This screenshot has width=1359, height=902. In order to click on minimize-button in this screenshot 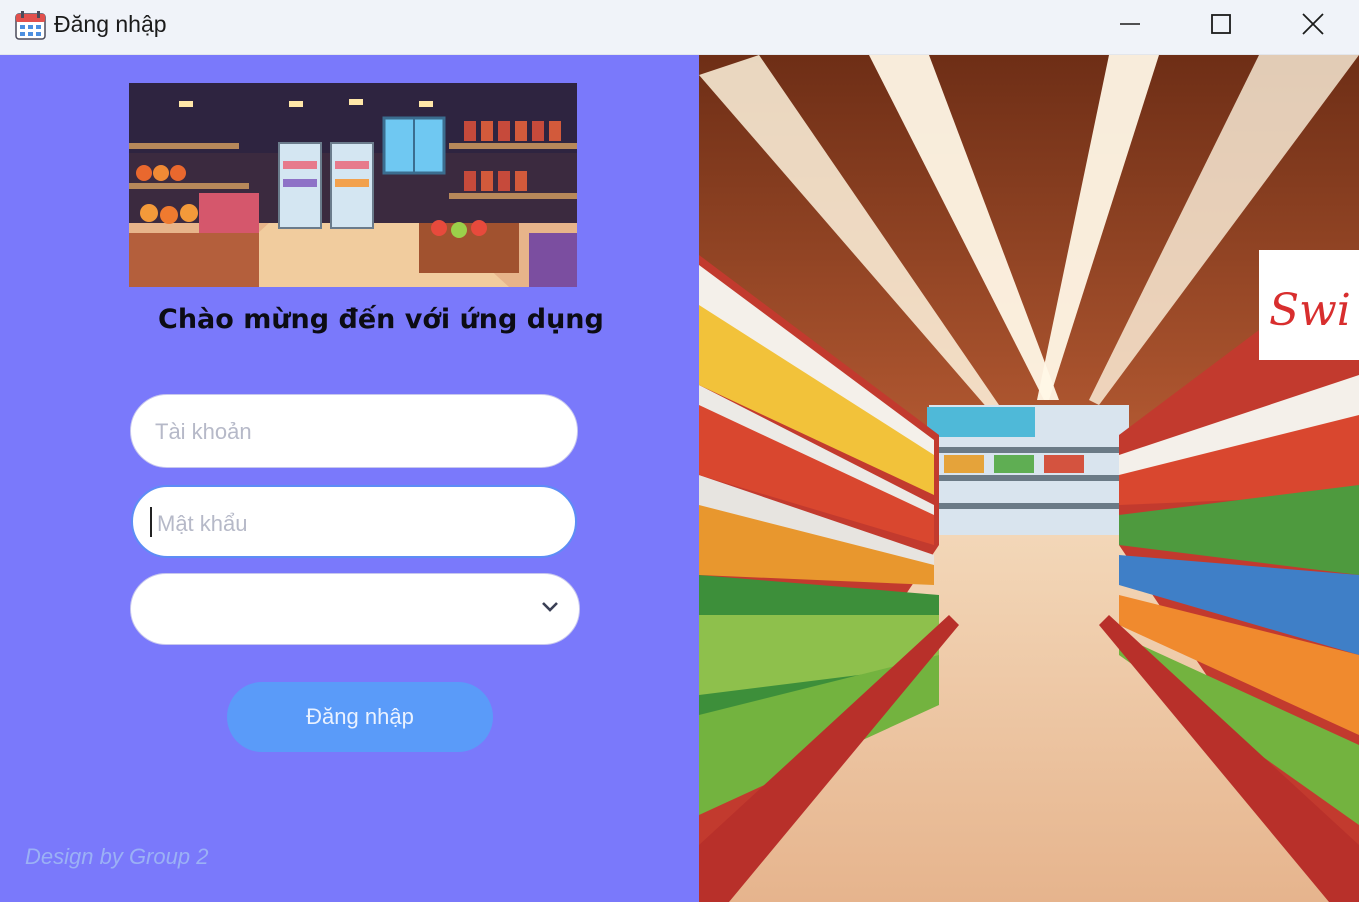, I will do `click(1130, 24)`.